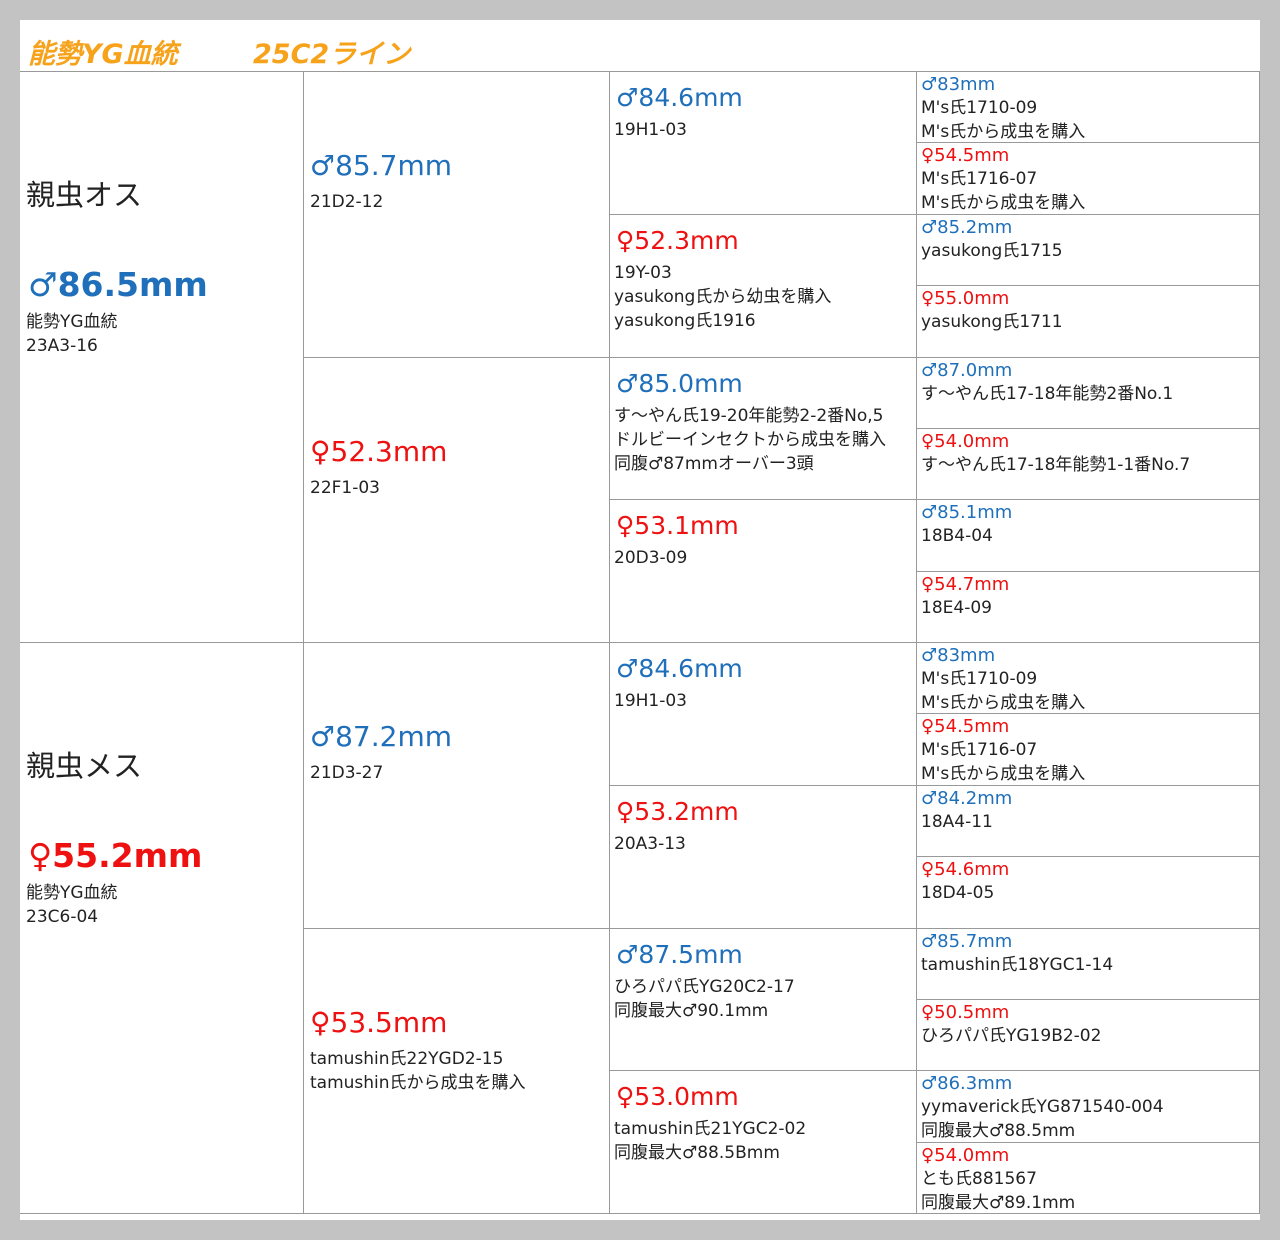 The width and height of the screenshot is (1280, 1240). Describe the element at coordinates (967, 798) in the screenshot. I see `size-label: ♂84.2mm` at that location.